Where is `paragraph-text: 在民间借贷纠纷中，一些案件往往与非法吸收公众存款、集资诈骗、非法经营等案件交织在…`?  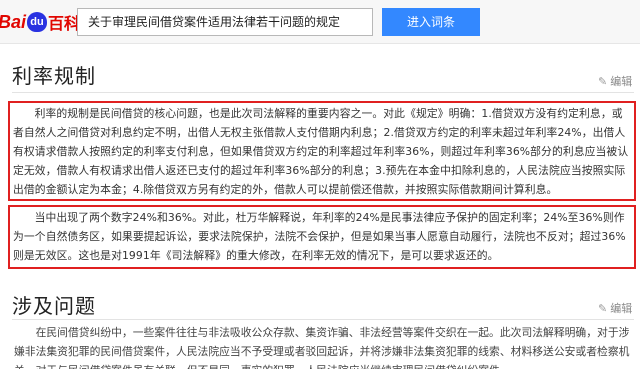
paragraph-text: 在民间借贷纠纷中，一些案件往往与非法吸收公众存款、集资诈骗、非法经营等案件交织在… is located at coordinates (322, 347).